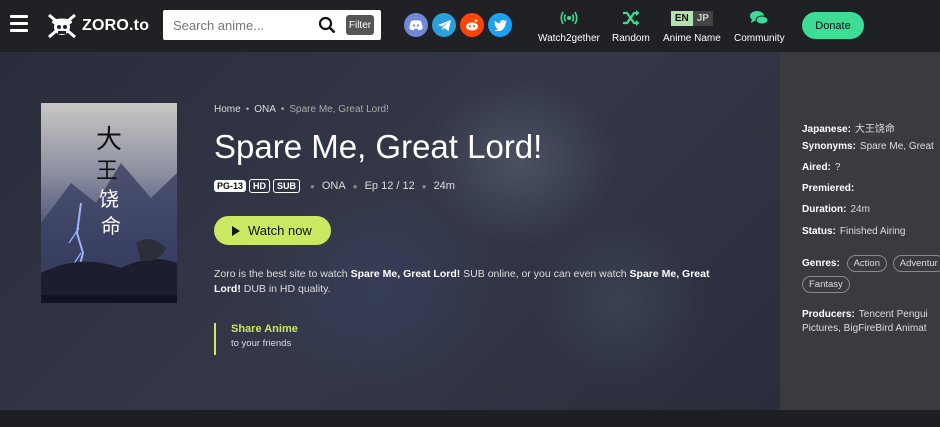  I want to click on info-producers: Producers: Tencent Pengui, so click(865, 314).